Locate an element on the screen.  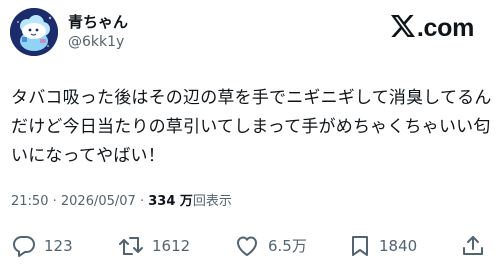
author-name: 青ちゃん is located at coordinates (98, 22).